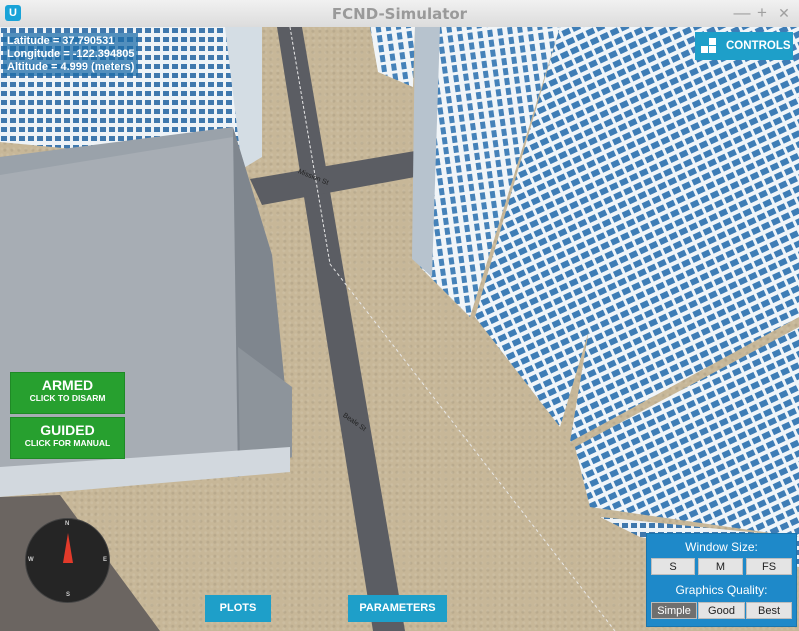 This screenshot has height=631, width=799. What do you see at coordinates (769, 610) in the screenshot?
I see `quality-best-button: Best` at bounding box center [769, 610].